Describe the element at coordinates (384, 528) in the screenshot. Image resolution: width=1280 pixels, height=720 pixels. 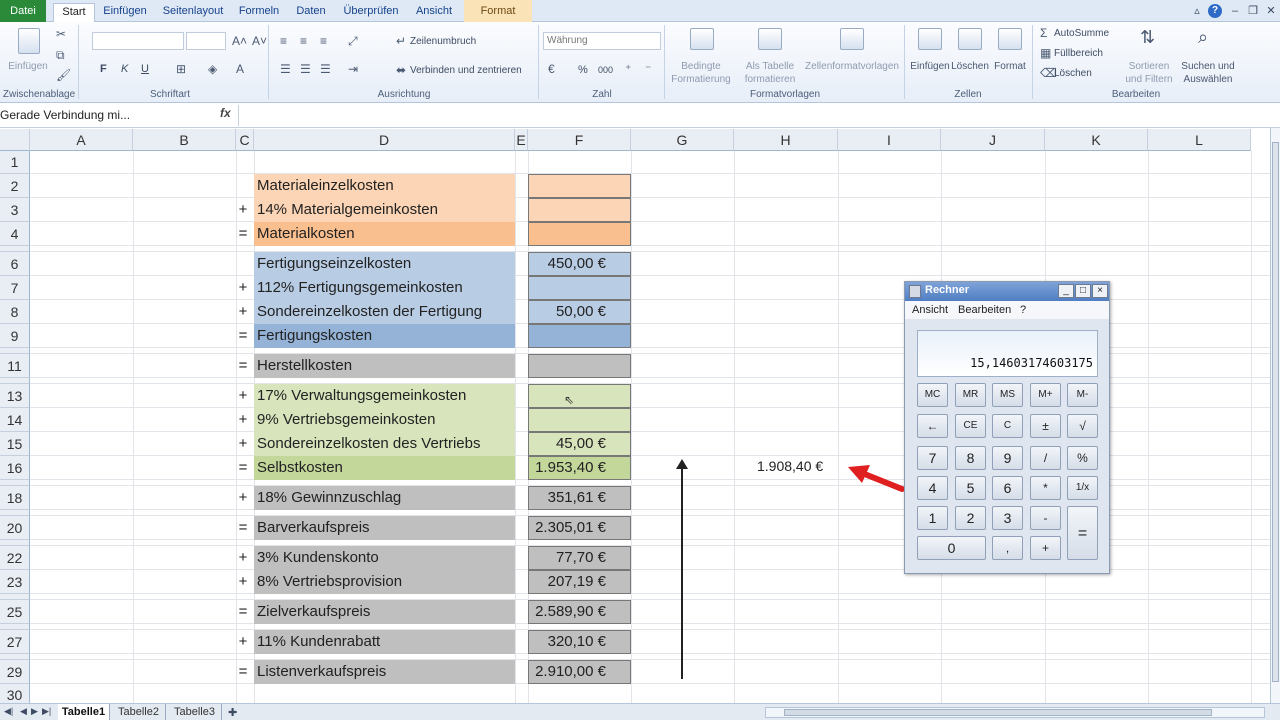
I see `label-cell: Barverkaufspreis` at that location.